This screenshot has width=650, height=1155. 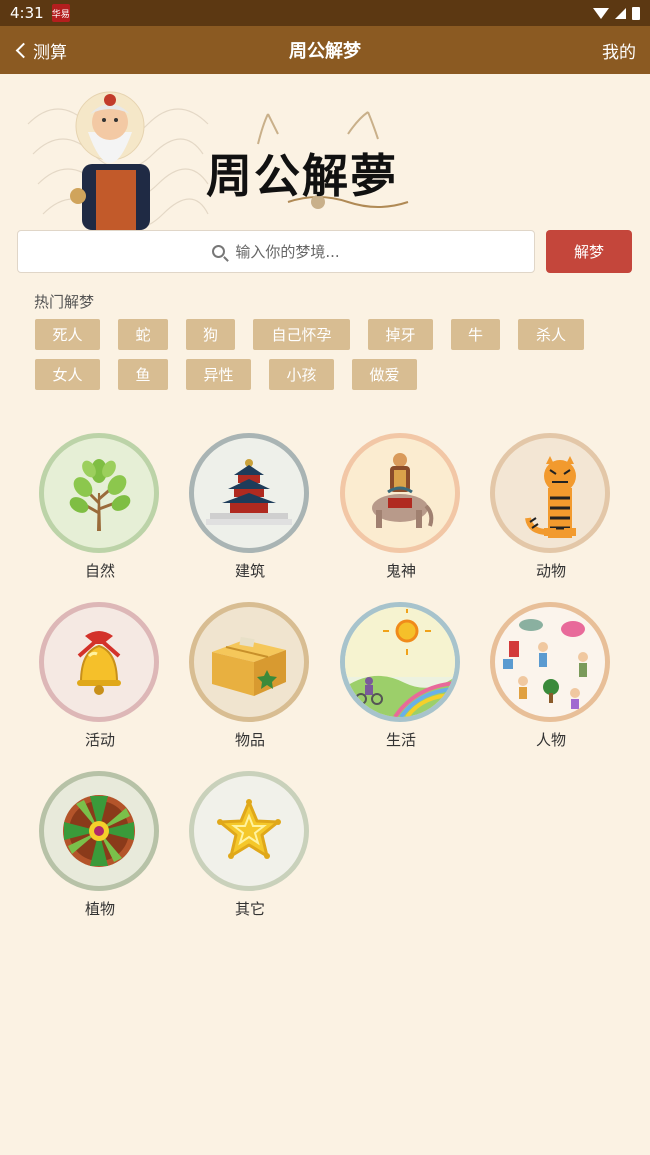 I want to click on category-label: 生活, so click(x=400, y=740).